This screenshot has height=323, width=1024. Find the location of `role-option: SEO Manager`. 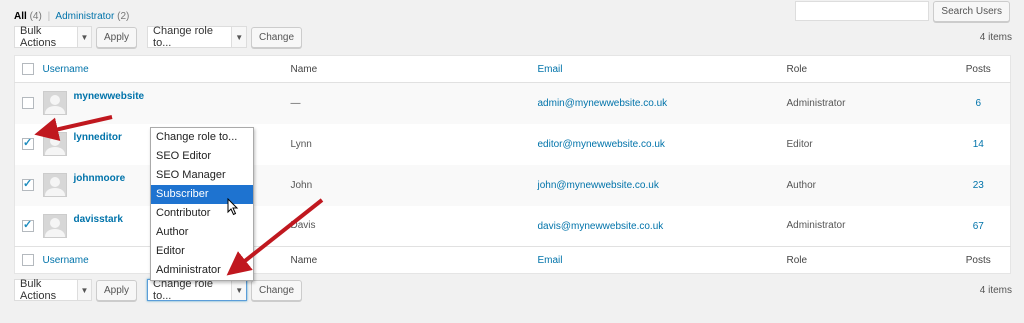

role-option: SEO Manager is located at coordinates (202, 175).